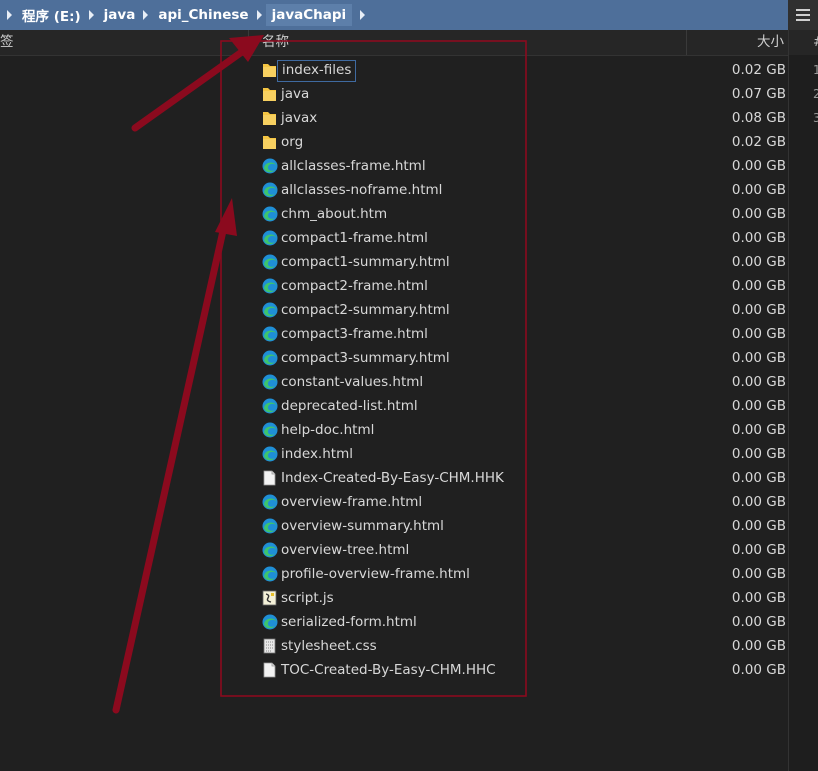 This screenshot has width=818, height=771. I want to click on breadcrumb-item-drive: 程序 (E:), so click(40, 15).